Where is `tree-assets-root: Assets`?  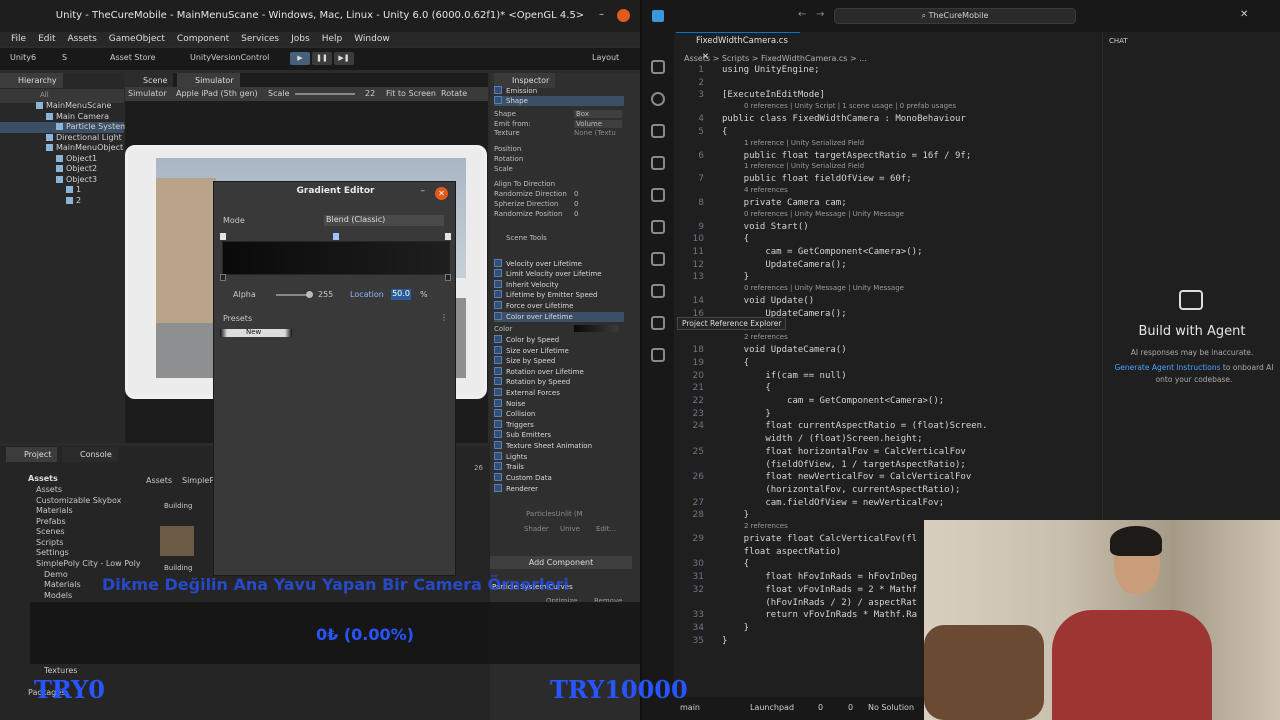
tree-assets-root: Assets is located at coordinates (43, 478).